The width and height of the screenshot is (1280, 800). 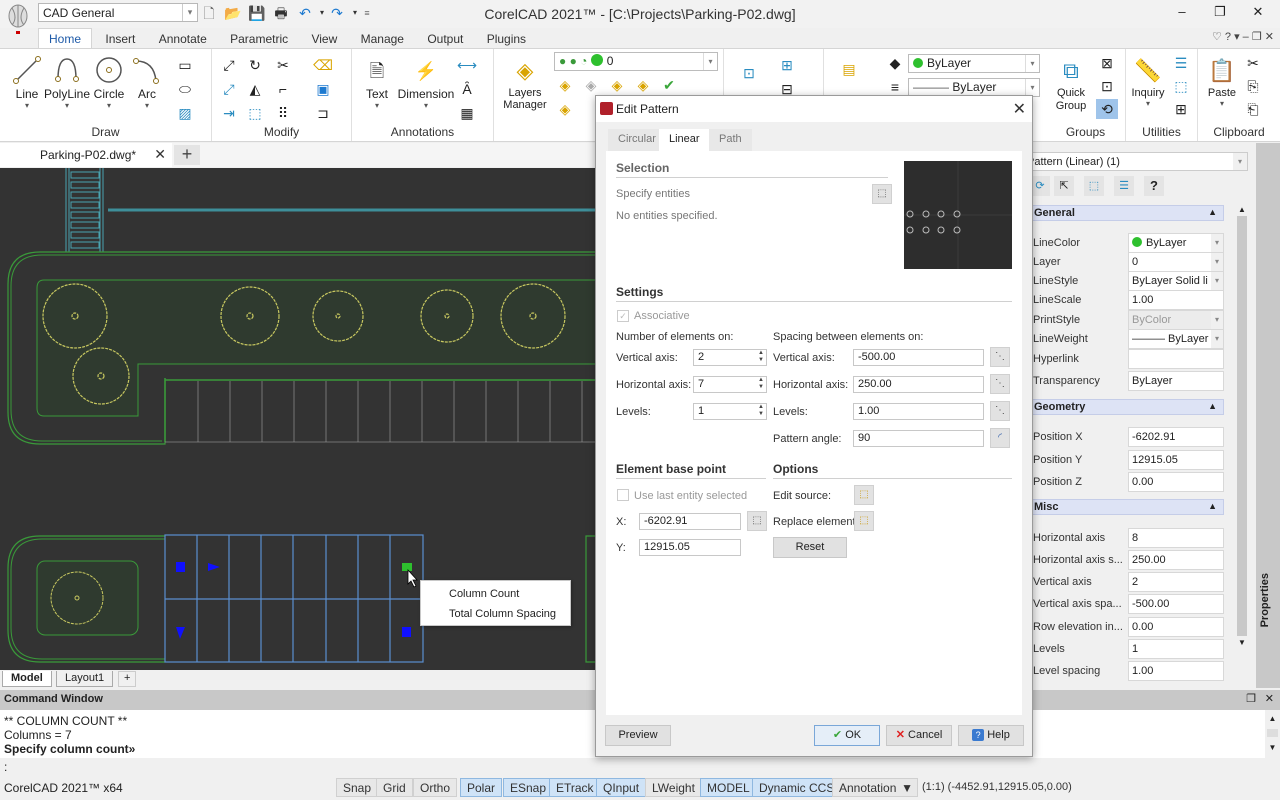 What do you see at coordinates (673, 787) in the screenshot?
I see `lweight-toggle: LWeight` at bounding box center [673, 787].